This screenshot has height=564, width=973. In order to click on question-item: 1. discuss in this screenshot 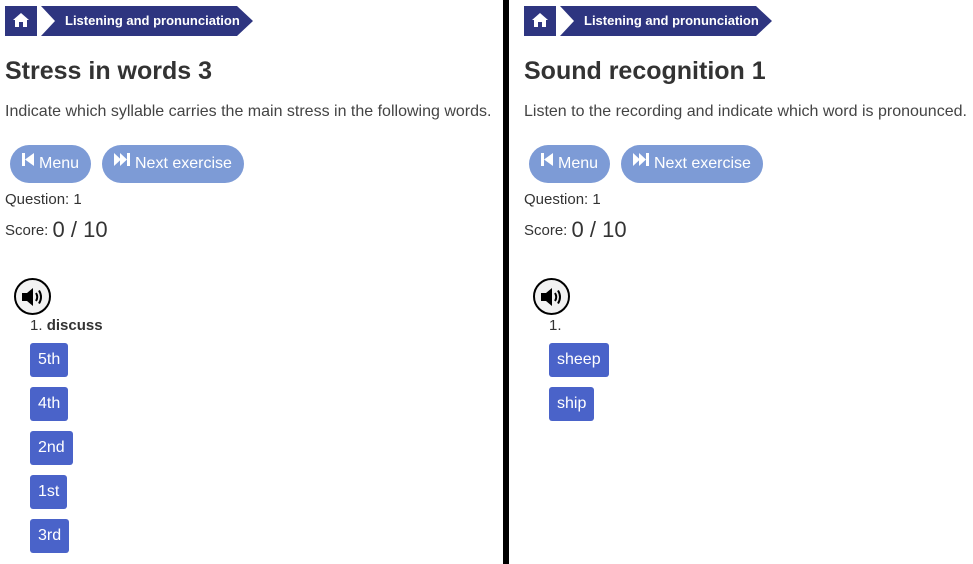, I will do `click(66, 325)`.